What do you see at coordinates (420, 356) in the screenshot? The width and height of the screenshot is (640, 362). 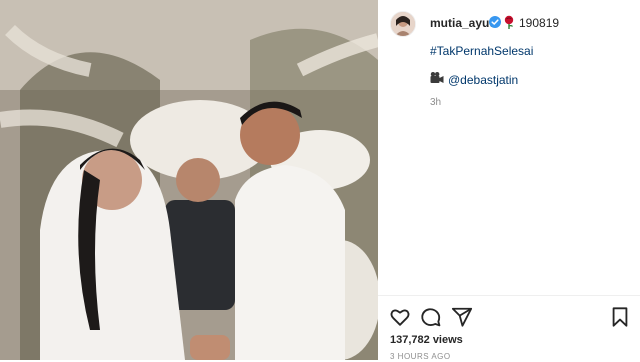 I see `time-ago: 3 HOURS AGO` at bounding box center [420, 356].